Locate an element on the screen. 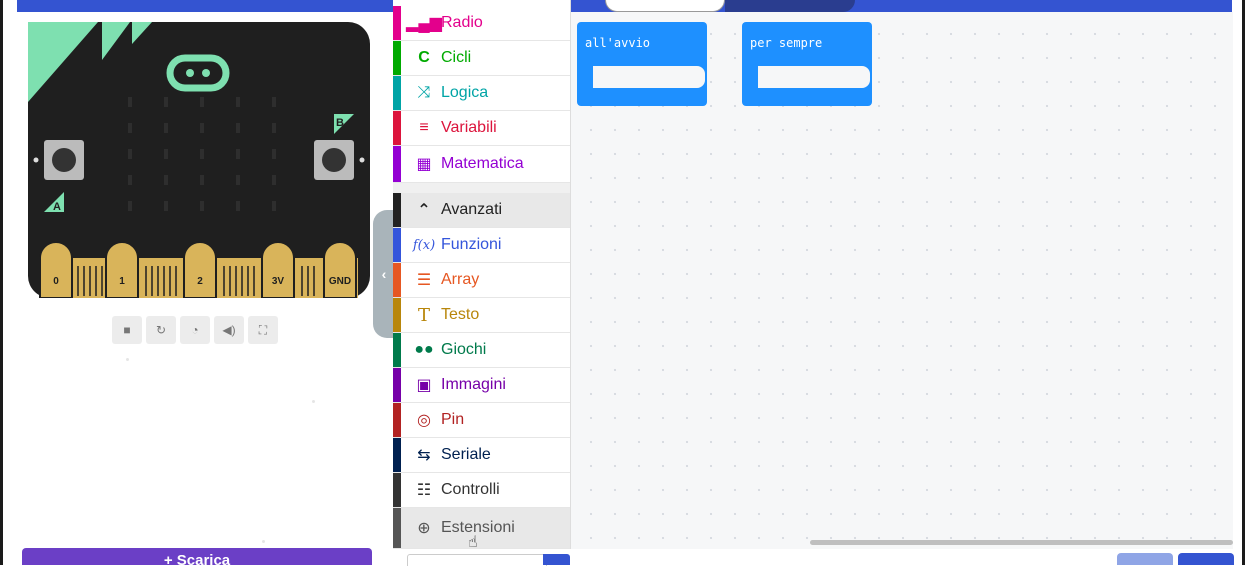  editor-toggle-code is located at coordinates (790, 6).